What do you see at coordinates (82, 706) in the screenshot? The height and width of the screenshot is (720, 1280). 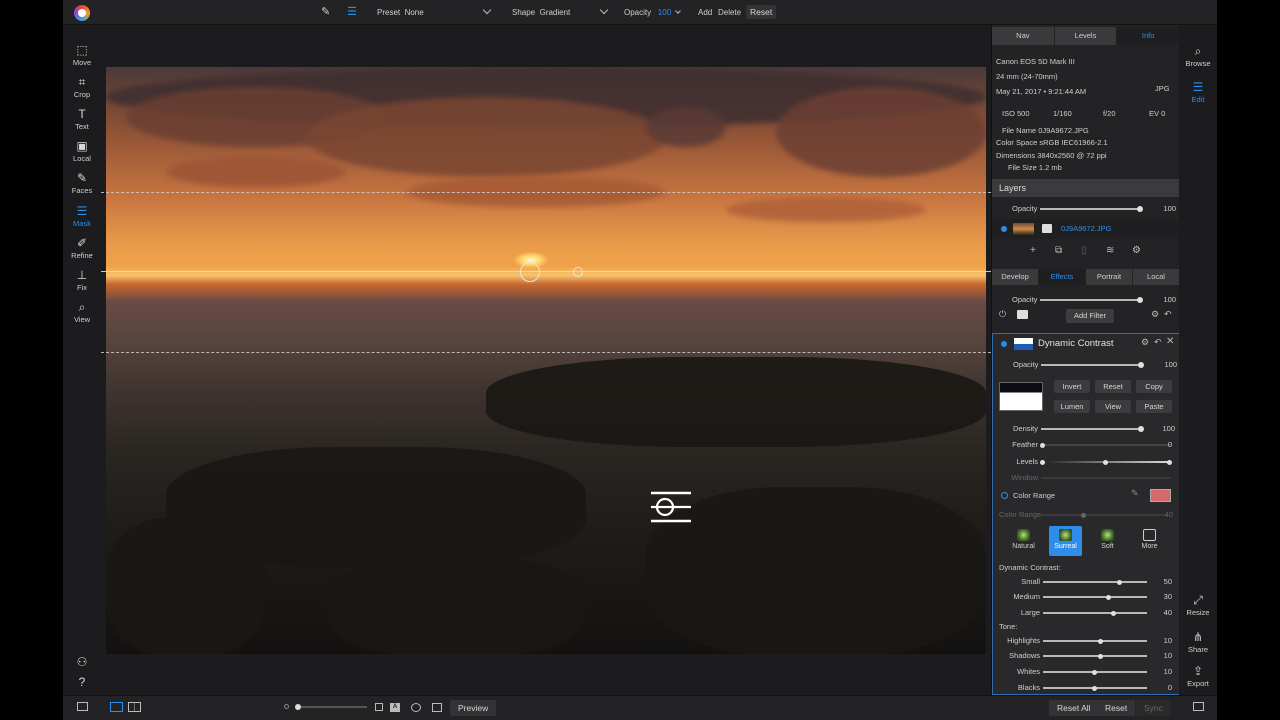 I see `sidebar-toggle-icon` at bounding box center [82, 706].